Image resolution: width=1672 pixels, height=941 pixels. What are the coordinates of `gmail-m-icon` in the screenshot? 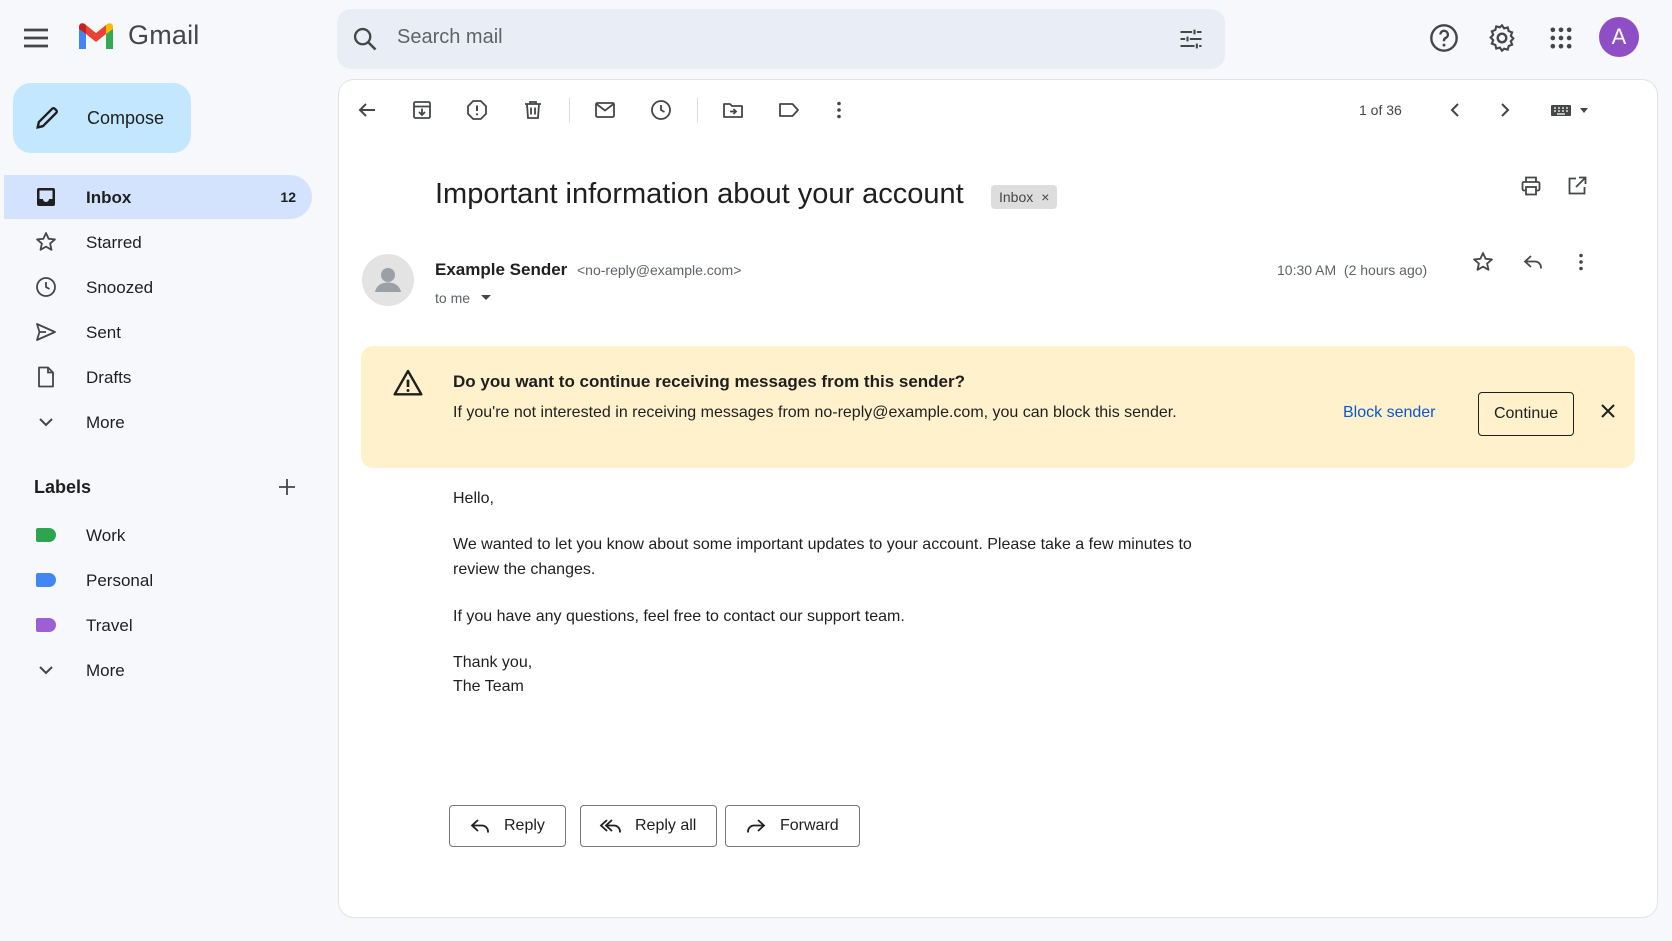 It's located at (96, 35).